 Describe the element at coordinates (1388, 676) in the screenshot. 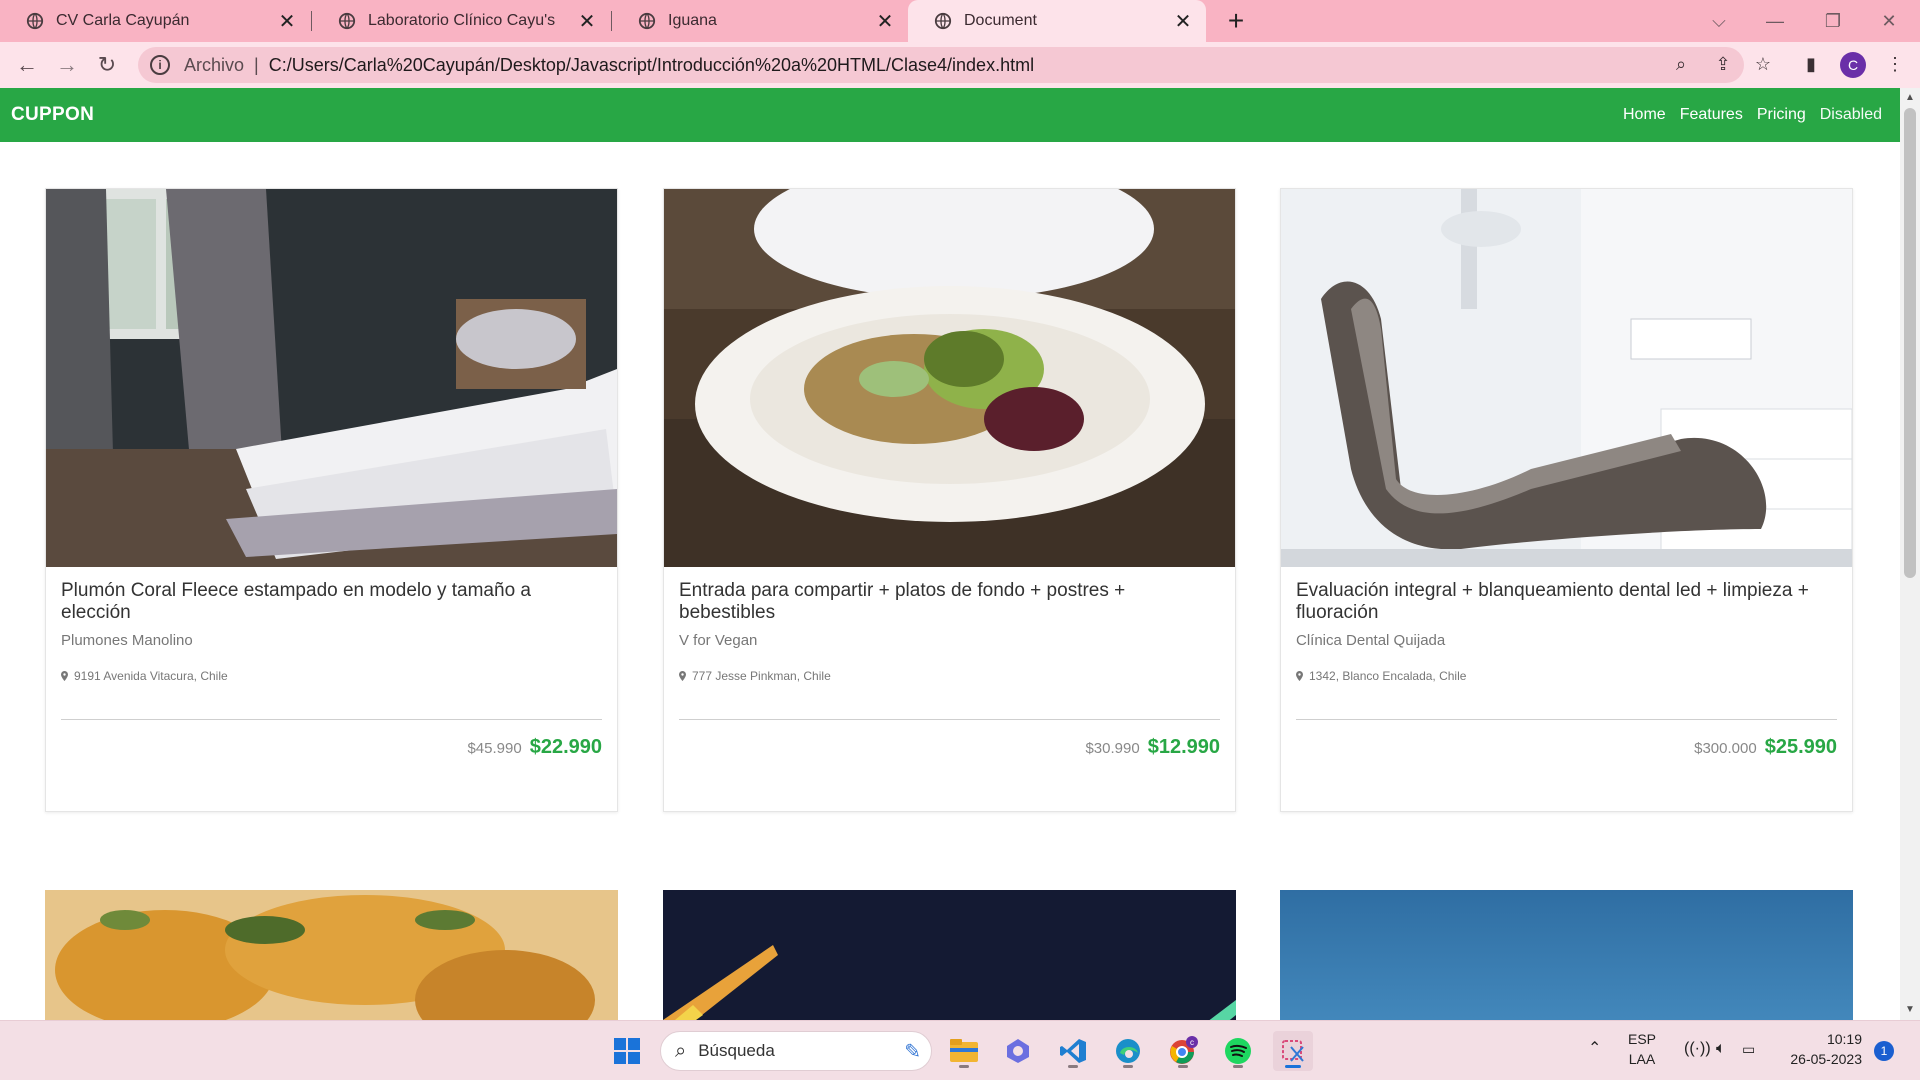

I see `card-address-text: 1342, Blanco Encalada, Chile` at that location.